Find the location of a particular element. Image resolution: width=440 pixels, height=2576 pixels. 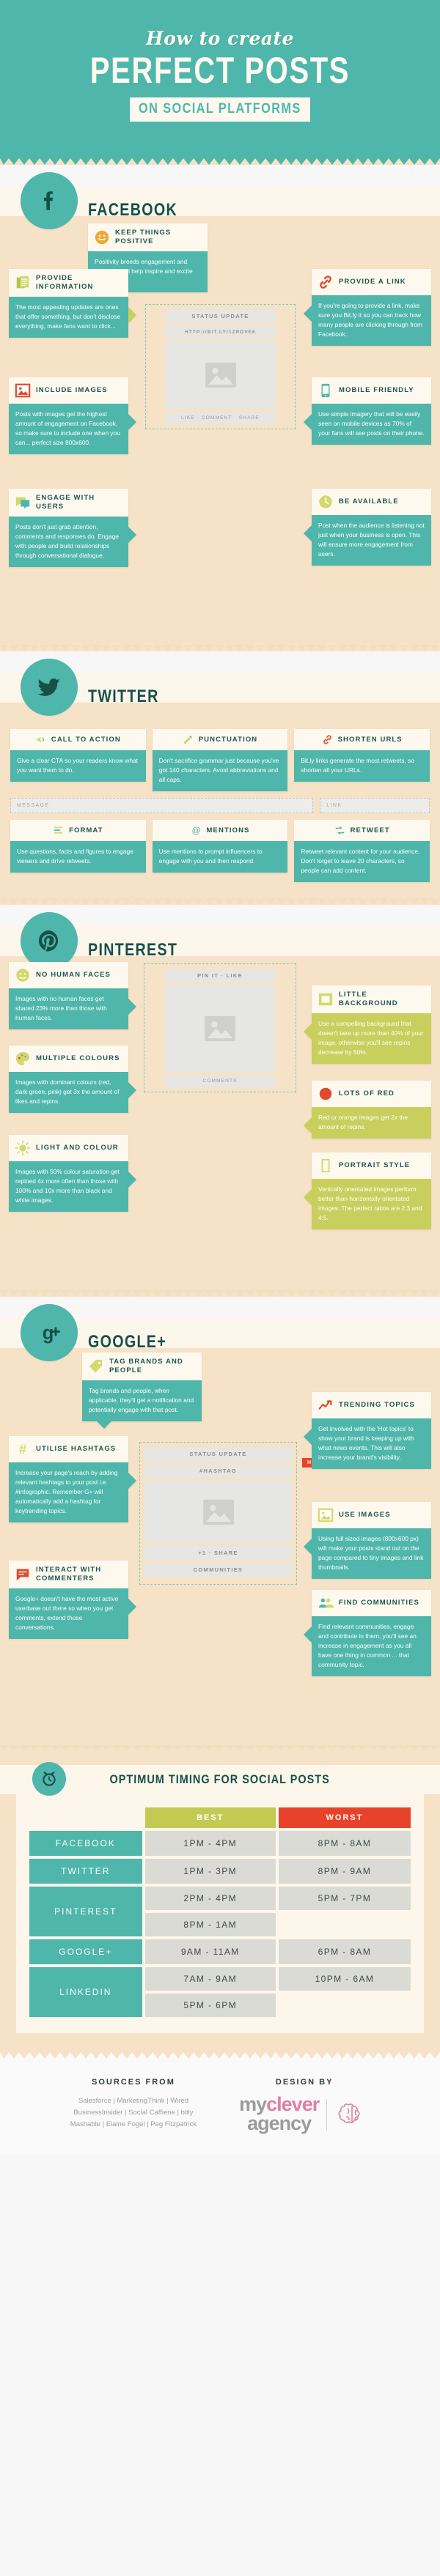

community-icon is located at coordinates (326, 1603).